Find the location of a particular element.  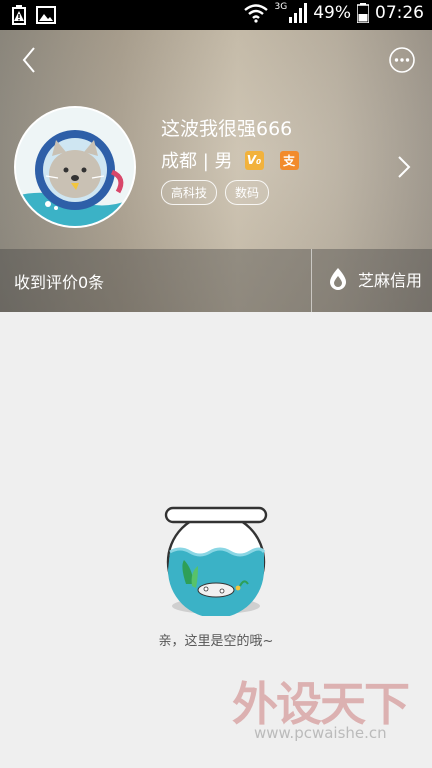

battery-percent: 49% is located at coordinates (332, 13).